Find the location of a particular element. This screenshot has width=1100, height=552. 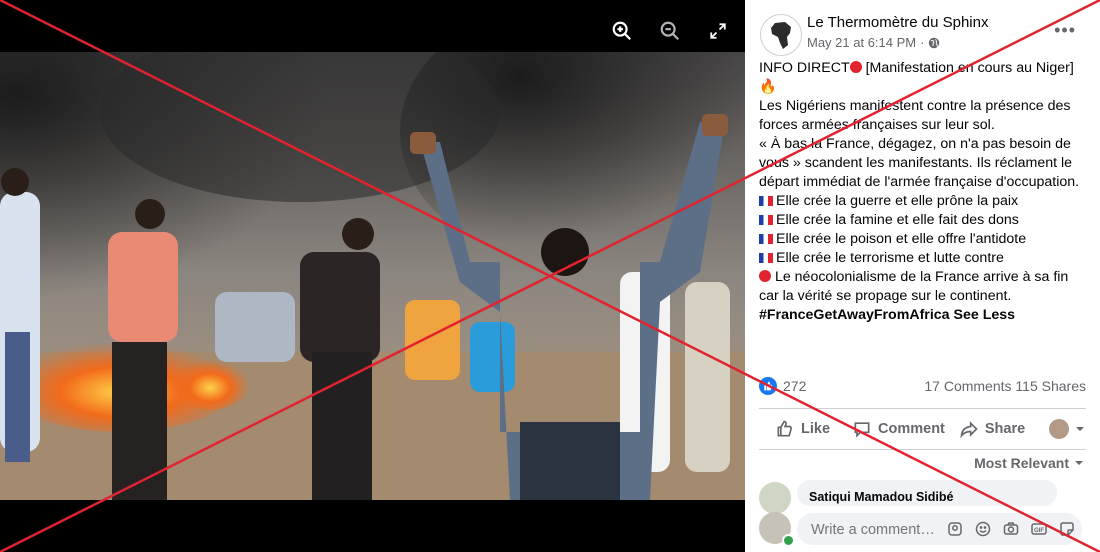

post-timestamp: May 21 at 6:14 PM is located at coordinates (861, 42).